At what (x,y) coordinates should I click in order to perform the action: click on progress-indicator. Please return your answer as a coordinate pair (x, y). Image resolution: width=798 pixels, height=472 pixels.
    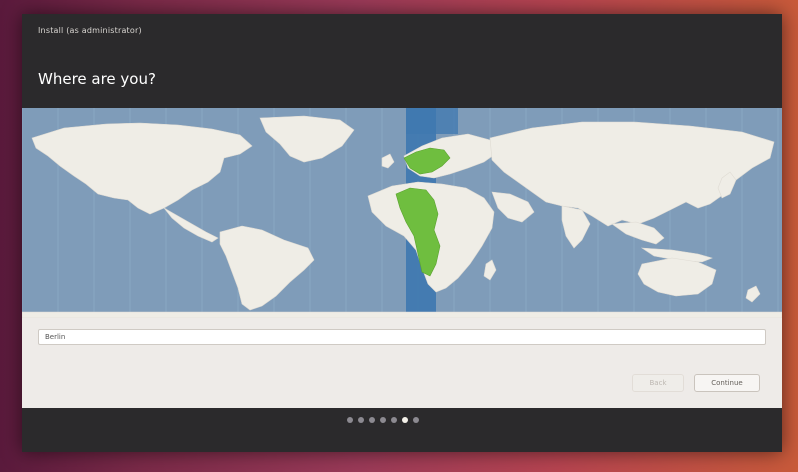
    Looking at the image, I should click on (402, 422).